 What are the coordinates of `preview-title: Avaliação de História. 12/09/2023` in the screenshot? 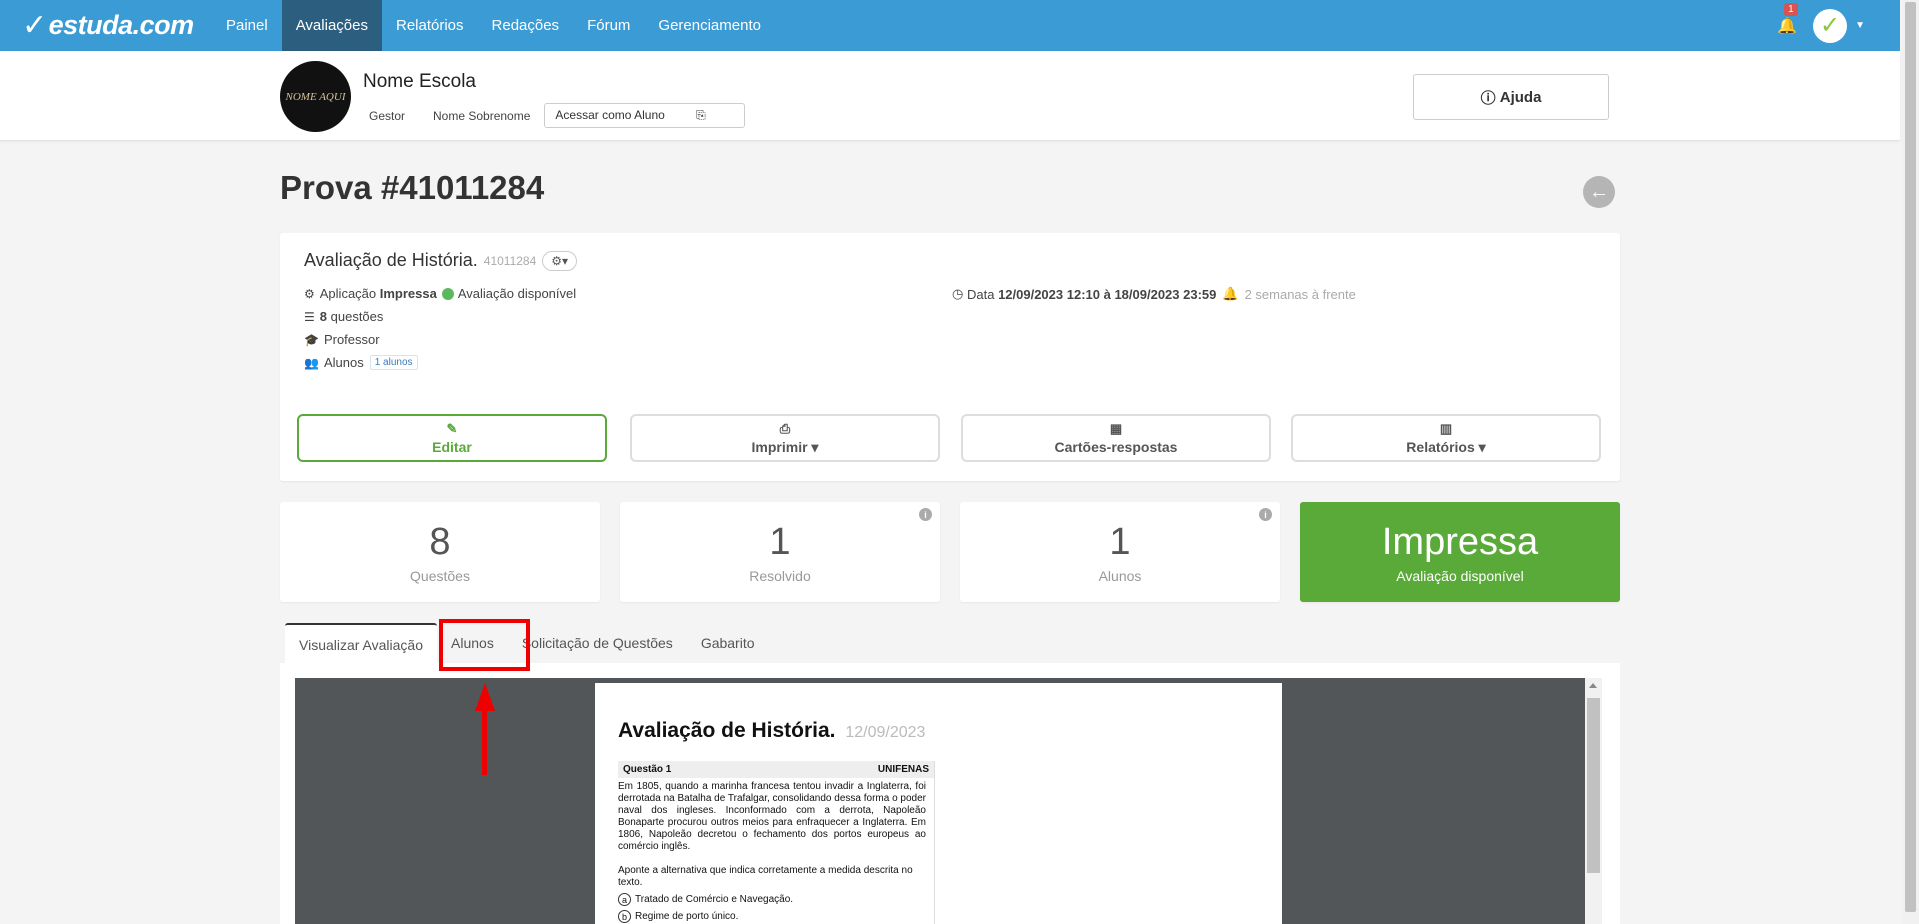 It's located at (771, 731).